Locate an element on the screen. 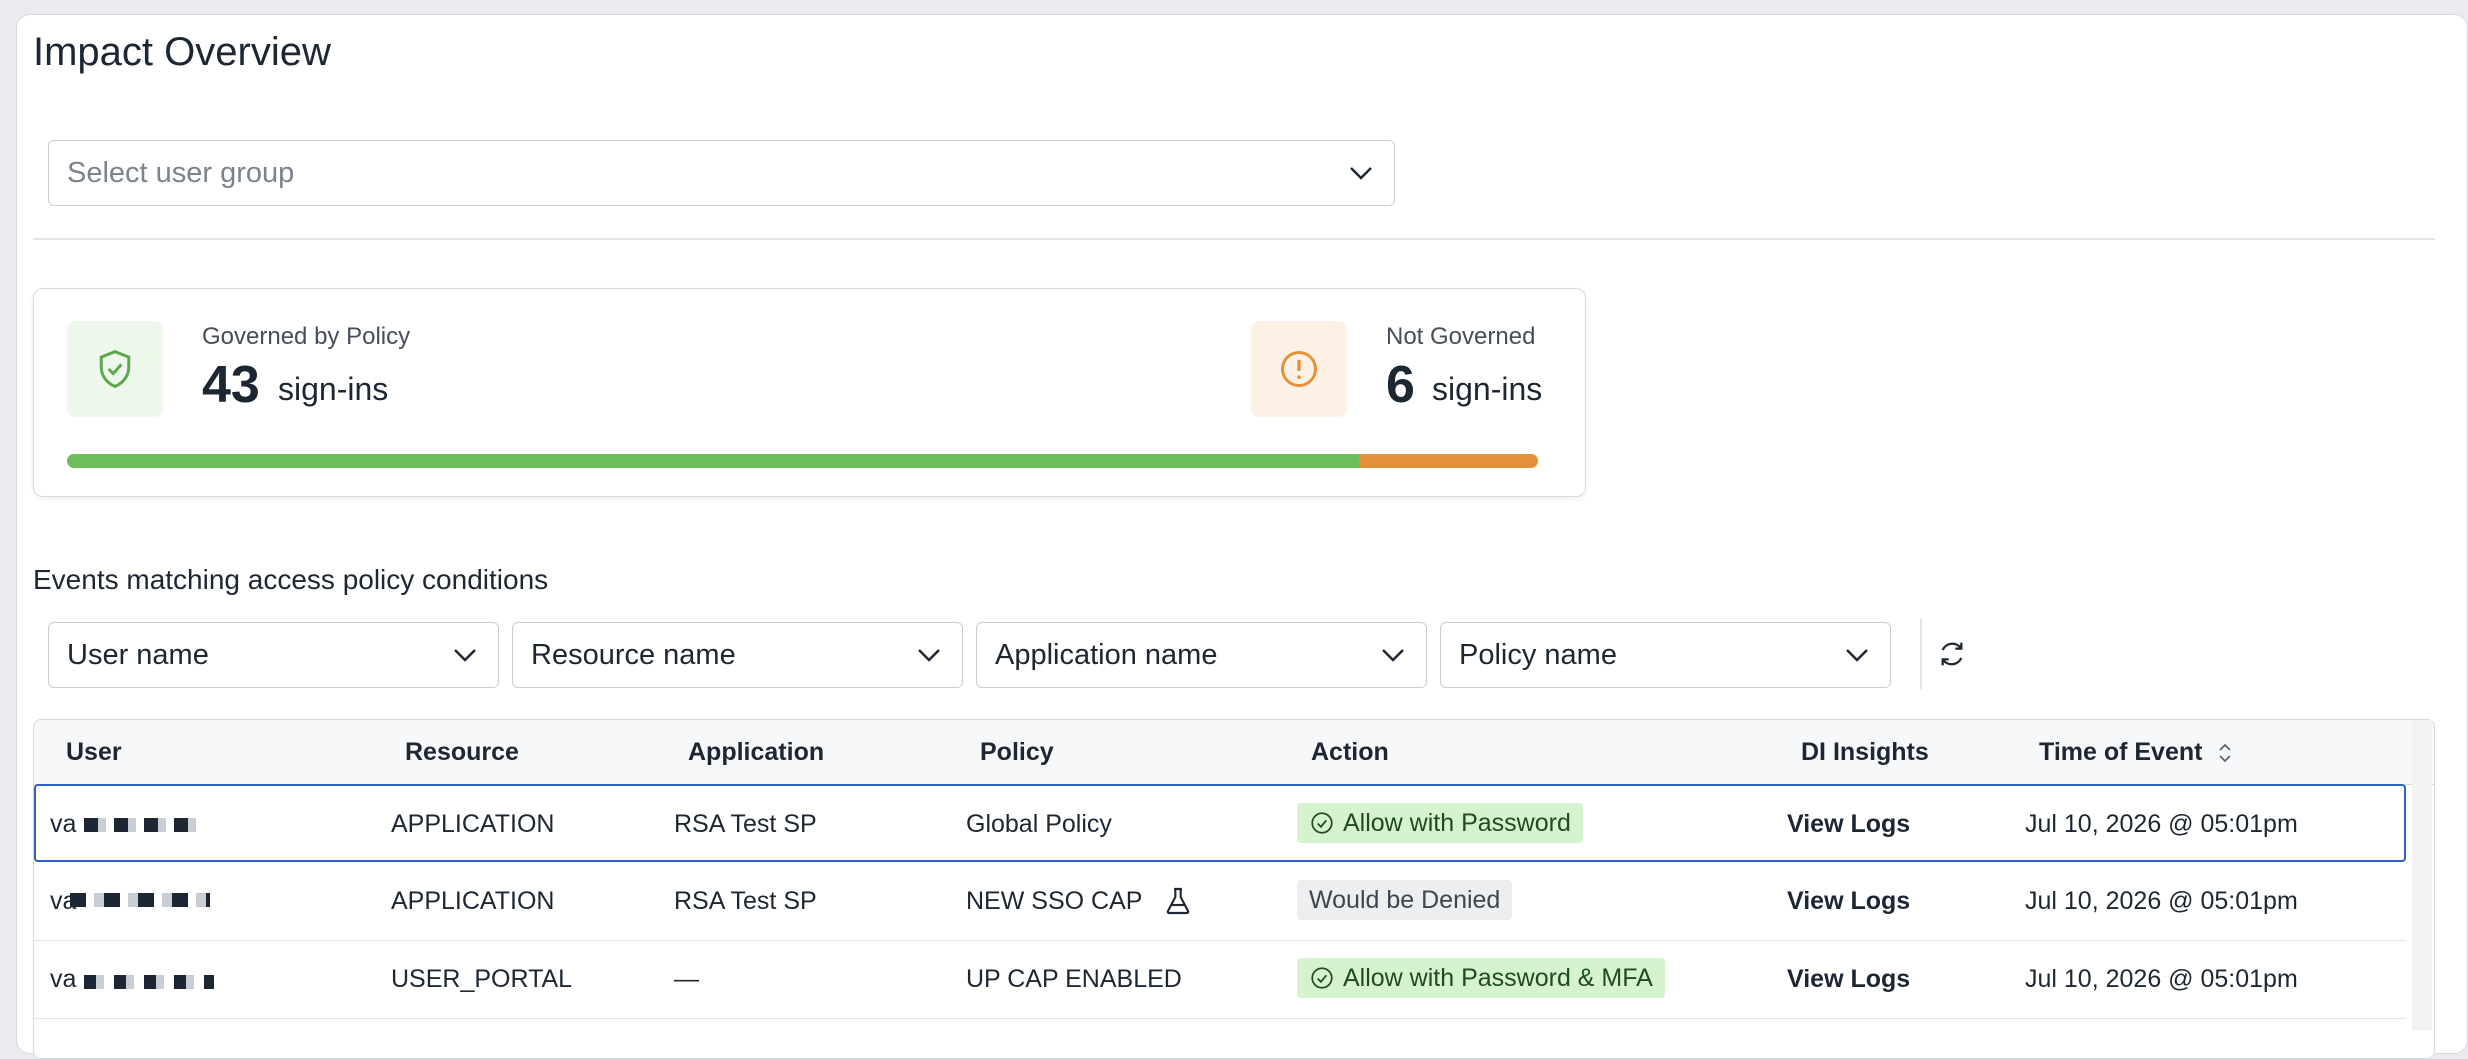  governed-label: Governed by Policy is located at coordinates (306, 336).